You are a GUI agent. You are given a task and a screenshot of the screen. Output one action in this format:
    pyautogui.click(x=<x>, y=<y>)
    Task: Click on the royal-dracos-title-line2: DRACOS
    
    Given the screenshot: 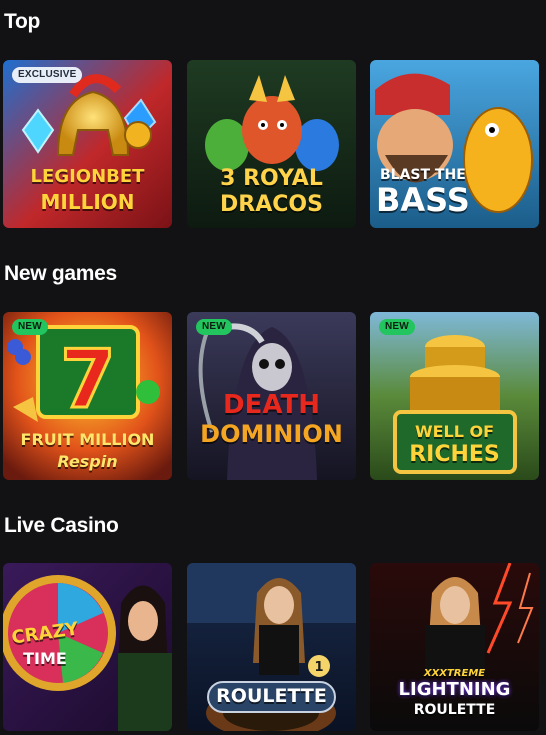 What is the action you would take?
    pyautogui.click(x=271, y=204)
    